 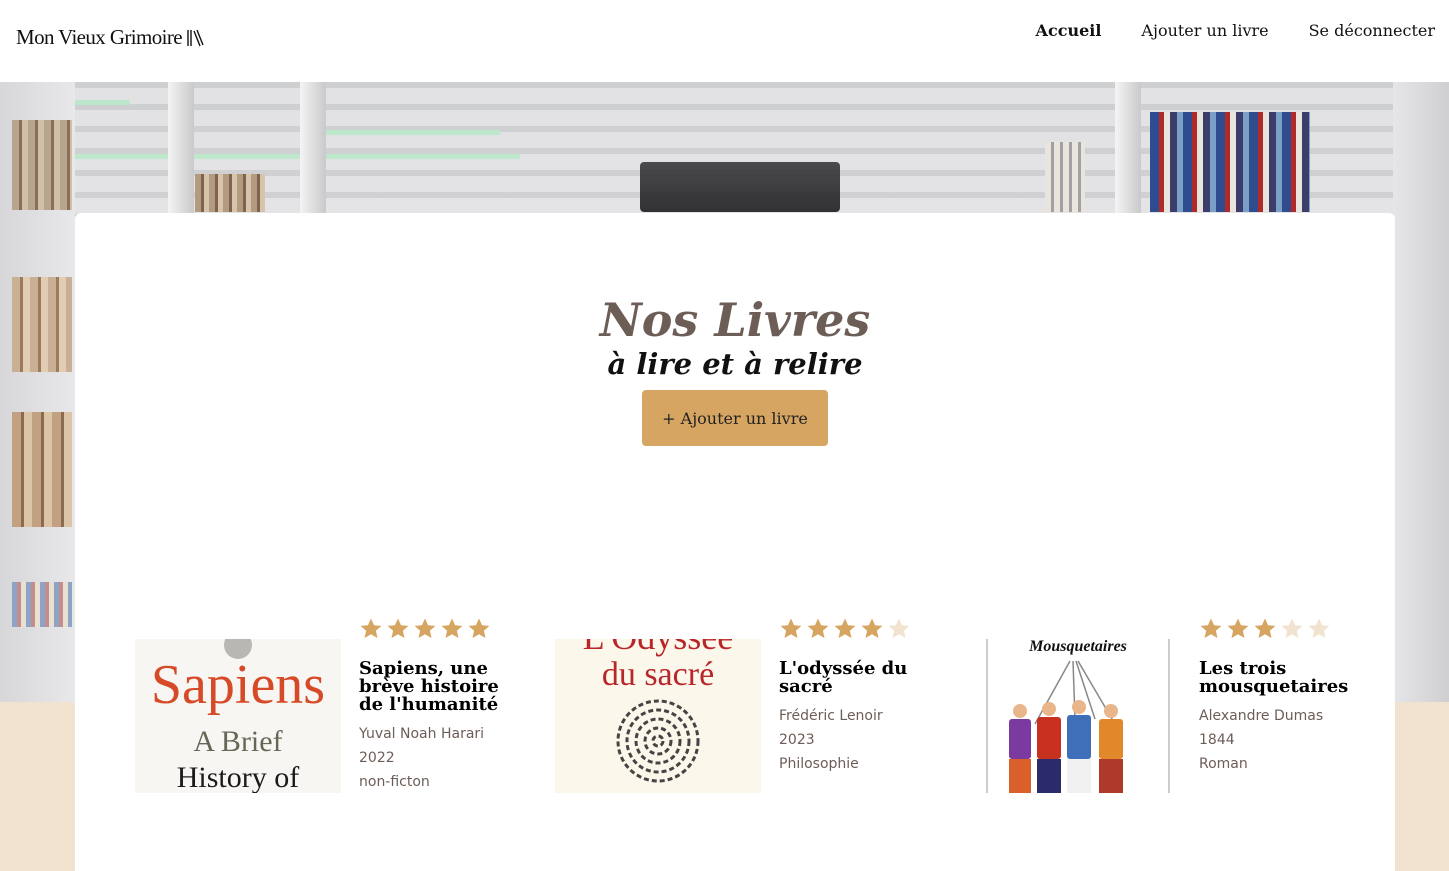 I want to click on book-title: Les trois mousquetaires, so click(x=1279, y=678).